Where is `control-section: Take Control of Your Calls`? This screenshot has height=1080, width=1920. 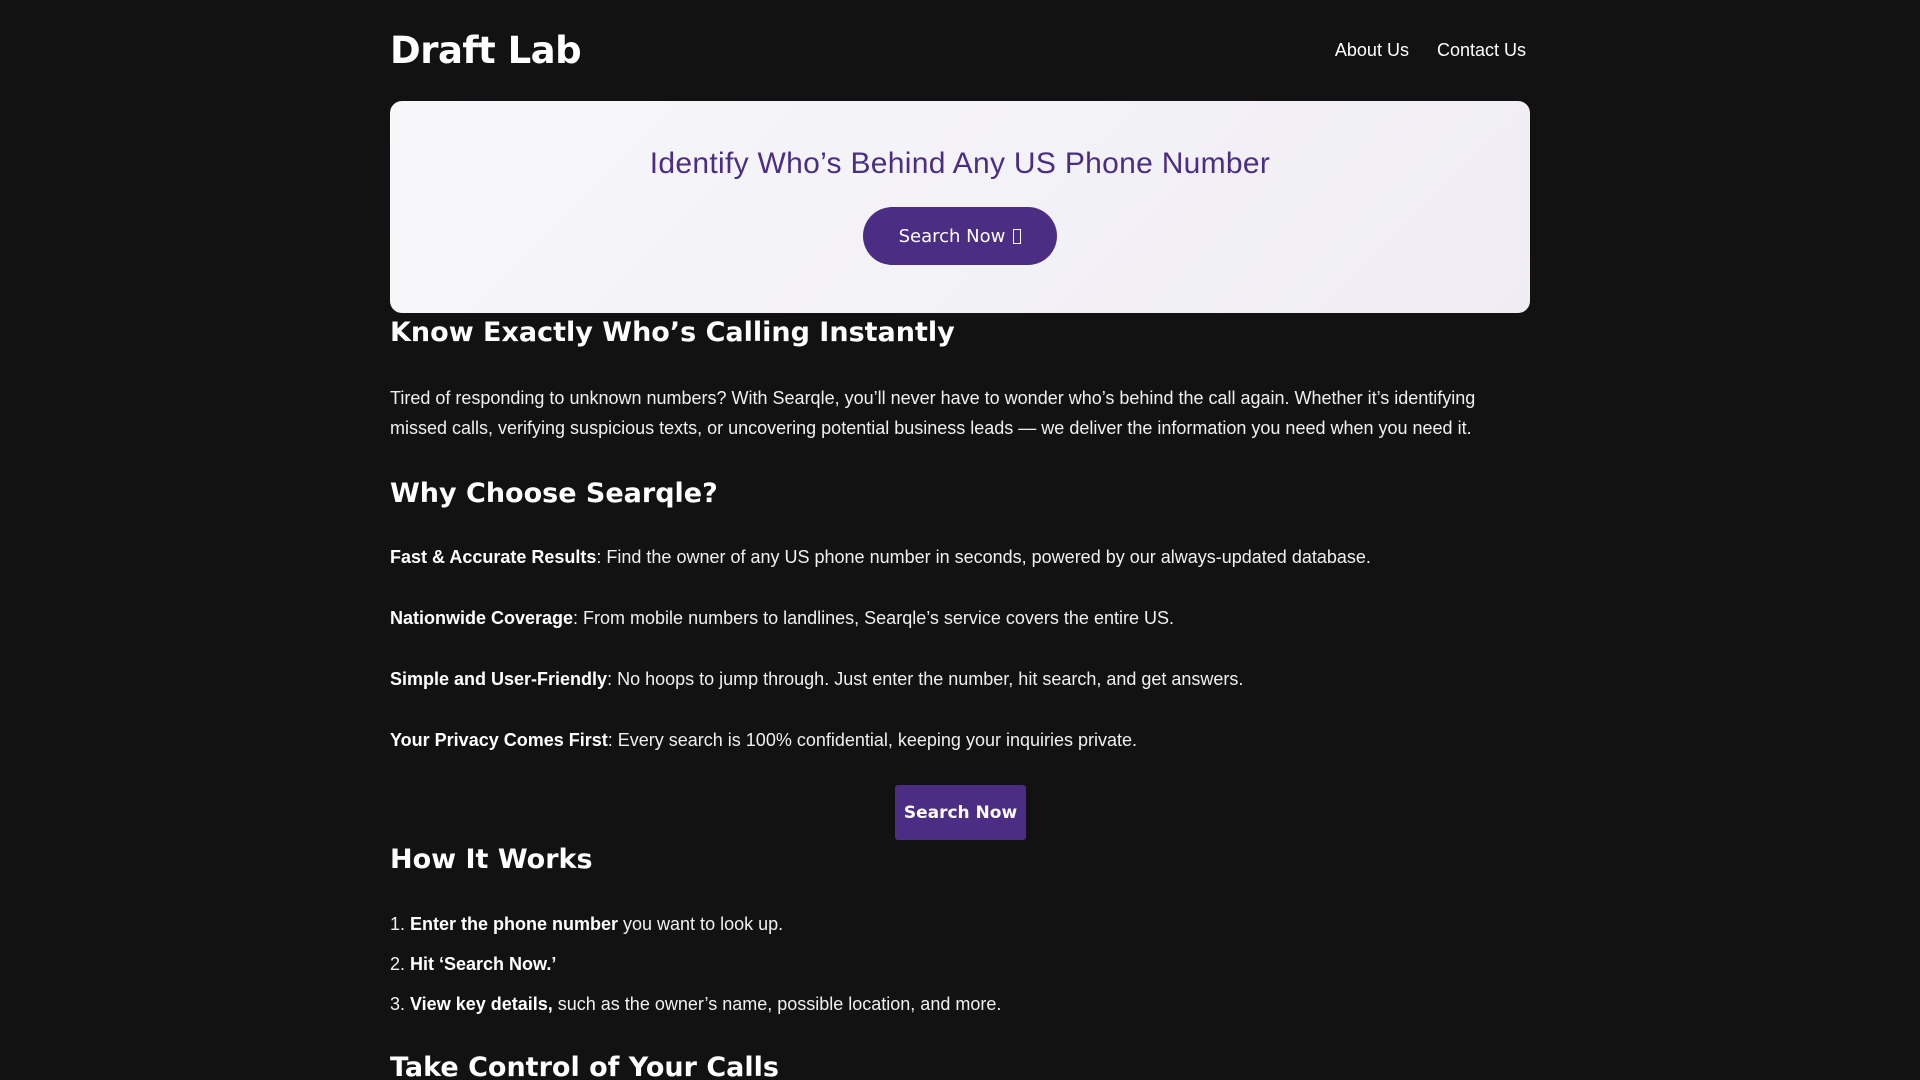 control-section: Take Control of Your Calls is located at coordinates (960, 1066).